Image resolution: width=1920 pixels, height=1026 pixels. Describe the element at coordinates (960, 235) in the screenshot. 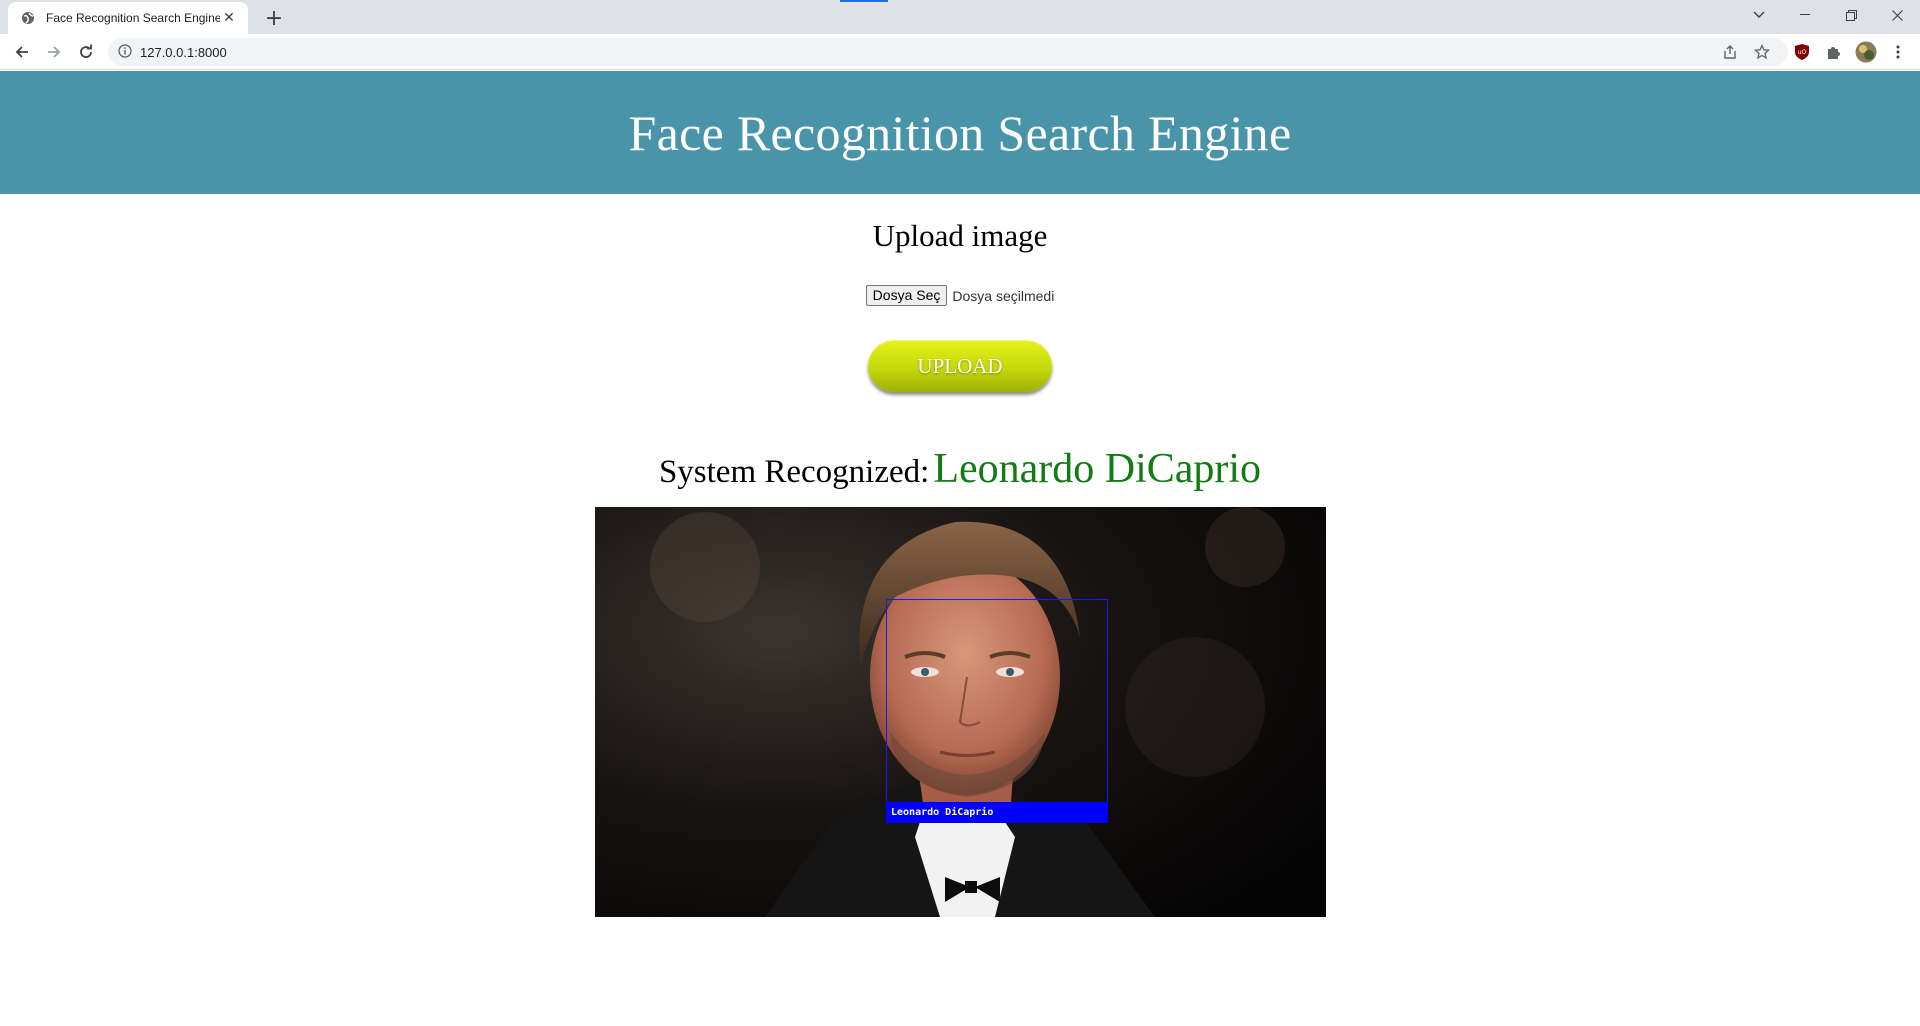

I see `upload-heading: Upload image` at that location.